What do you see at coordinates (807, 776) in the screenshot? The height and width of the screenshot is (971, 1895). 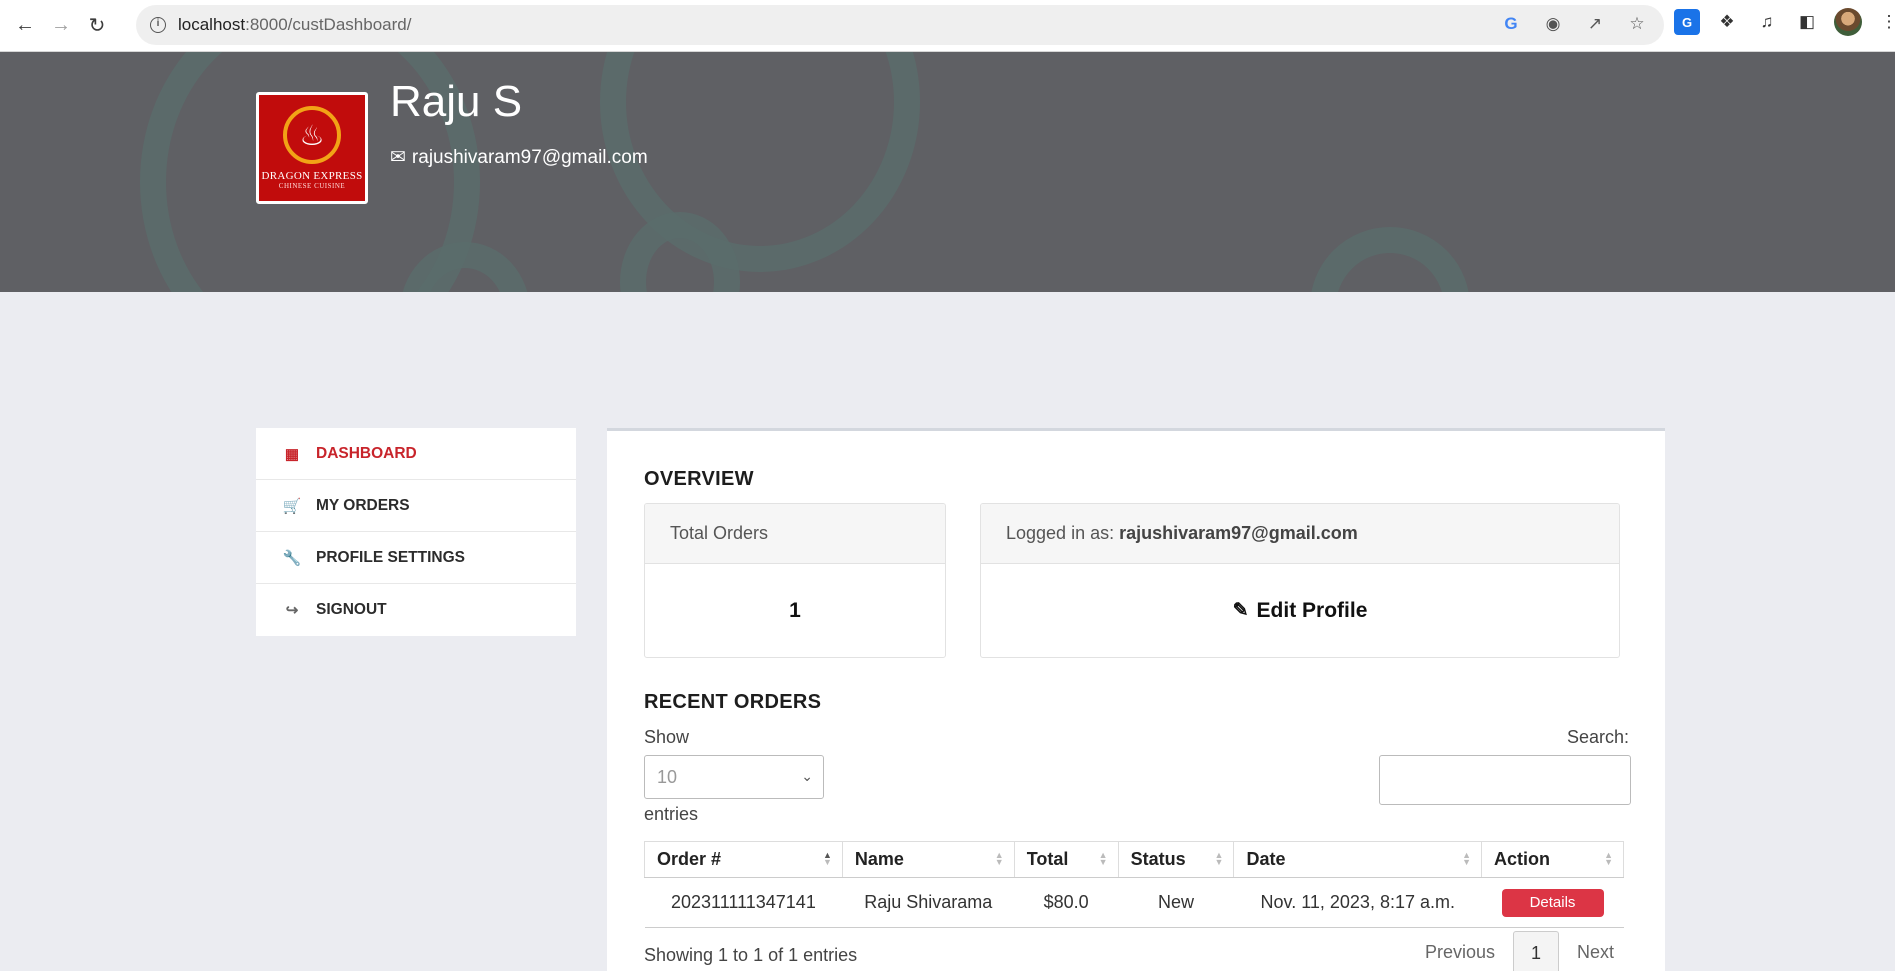 I see `chevron-down-icon: ⌄` at bounding box center [807, 776].